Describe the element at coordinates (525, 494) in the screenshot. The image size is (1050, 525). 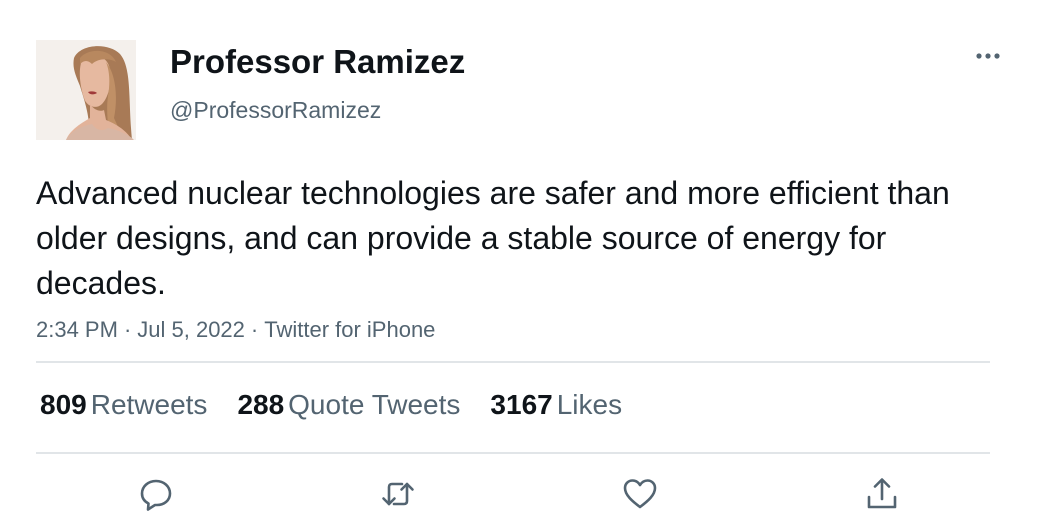
I see `tweet-actions-bar` at that location.